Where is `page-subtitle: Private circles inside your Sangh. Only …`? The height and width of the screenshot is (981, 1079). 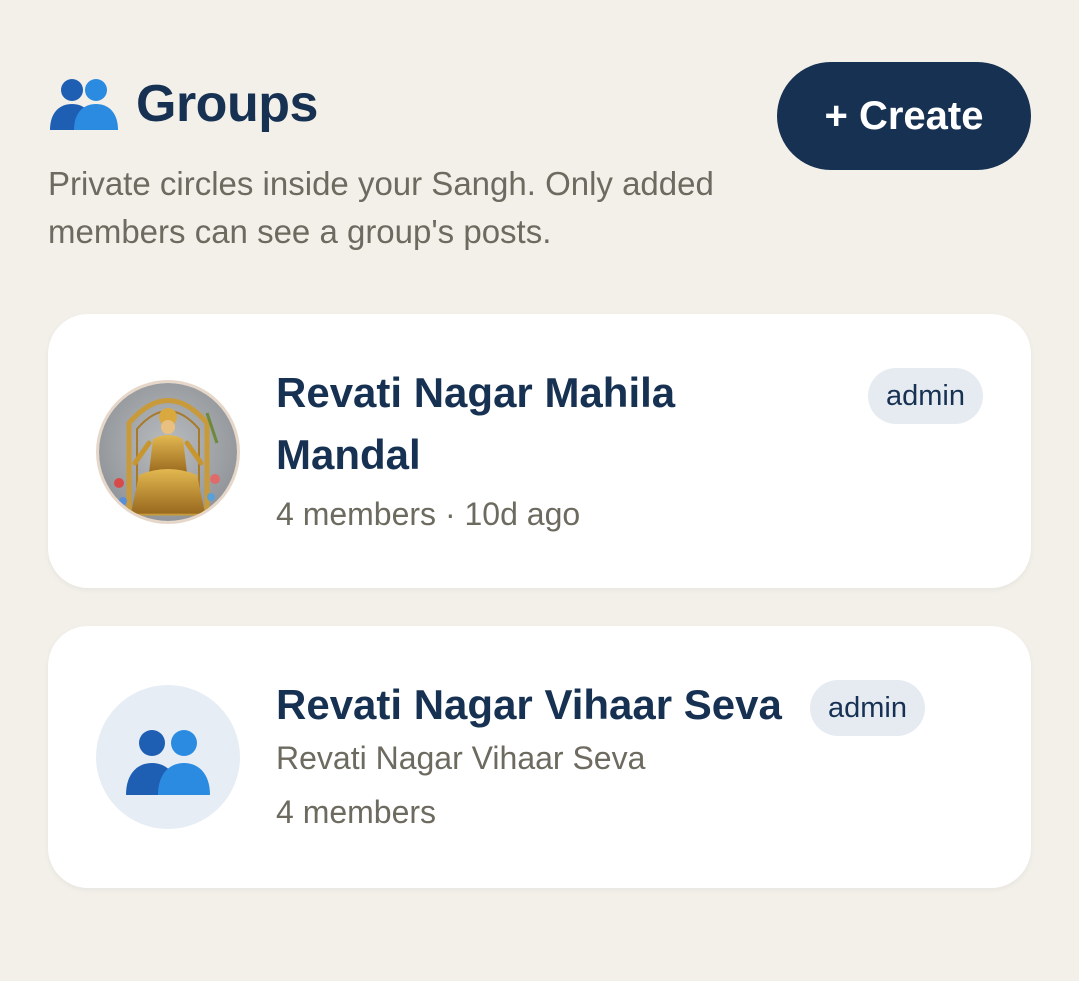 page-subtitle: Private circles inside your Sangh. Only … is located at coordinates (381, 207).